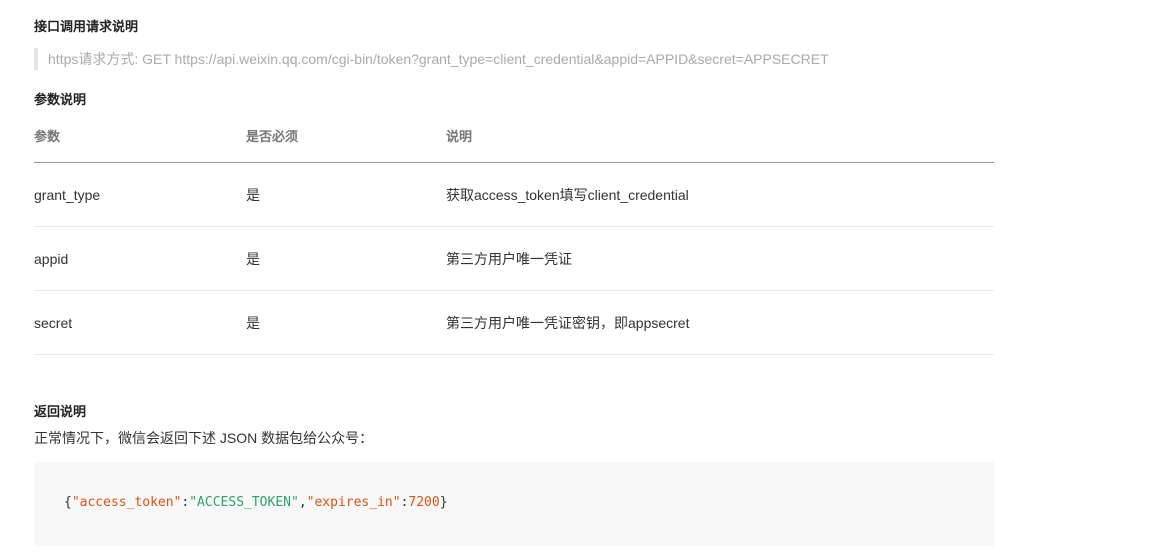 This screenshot has width=1157, height=559. What do you see at coordinates (126, 502) in the screenshot?
I see `json-key: "access_token"` at bounding box center [126, 502].